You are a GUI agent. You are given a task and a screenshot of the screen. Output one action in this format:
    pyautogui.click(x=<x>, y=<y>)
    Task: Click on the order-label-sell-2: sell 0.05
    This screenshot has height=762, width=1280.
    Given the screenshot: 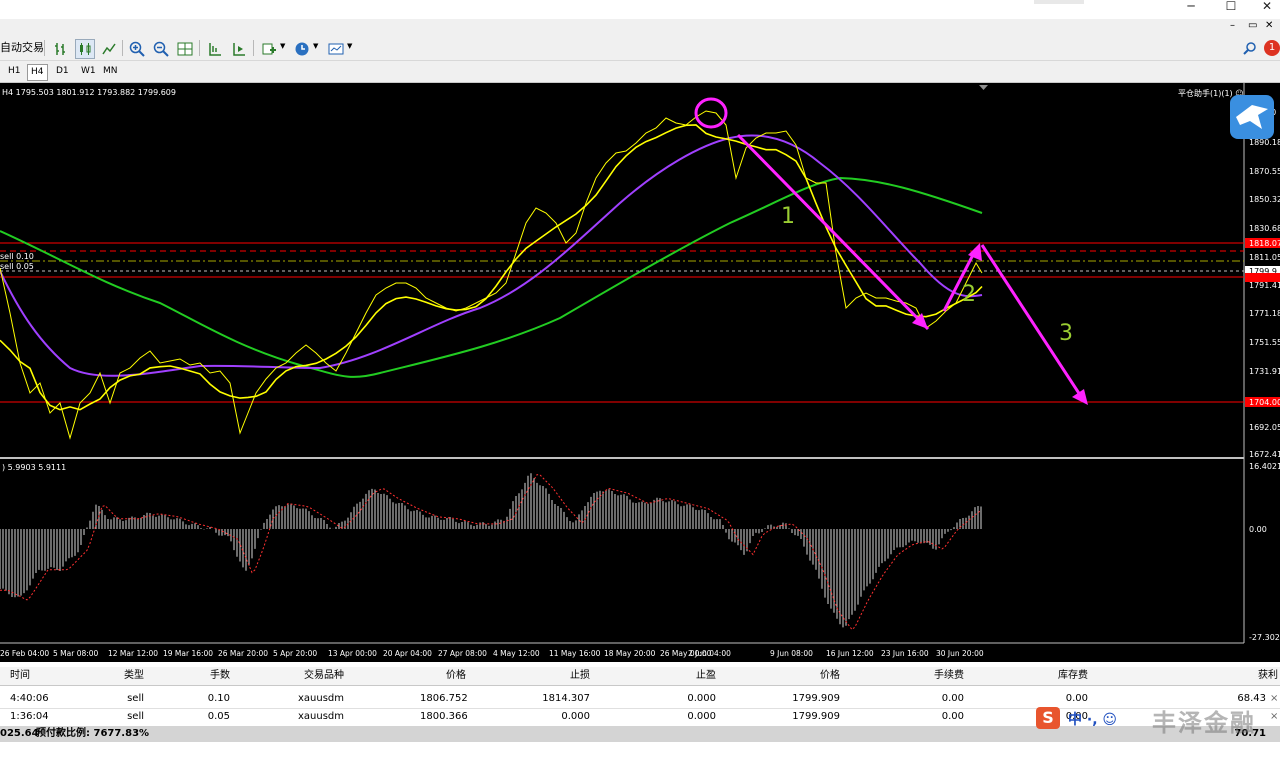 What is the action you would take?
    pyautogui.click(x=17, y=266)
    